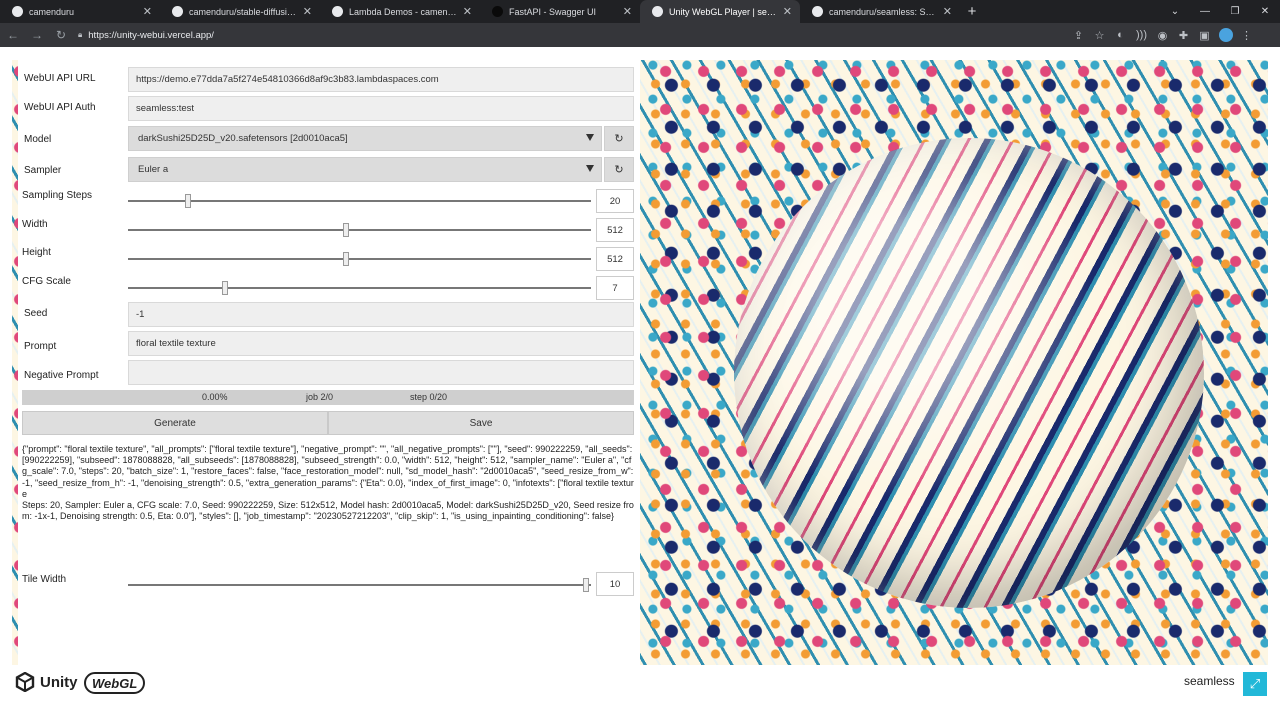 The image size is (1280, 720). I want to click on sampler-label: Sampler, so click(43, 170).